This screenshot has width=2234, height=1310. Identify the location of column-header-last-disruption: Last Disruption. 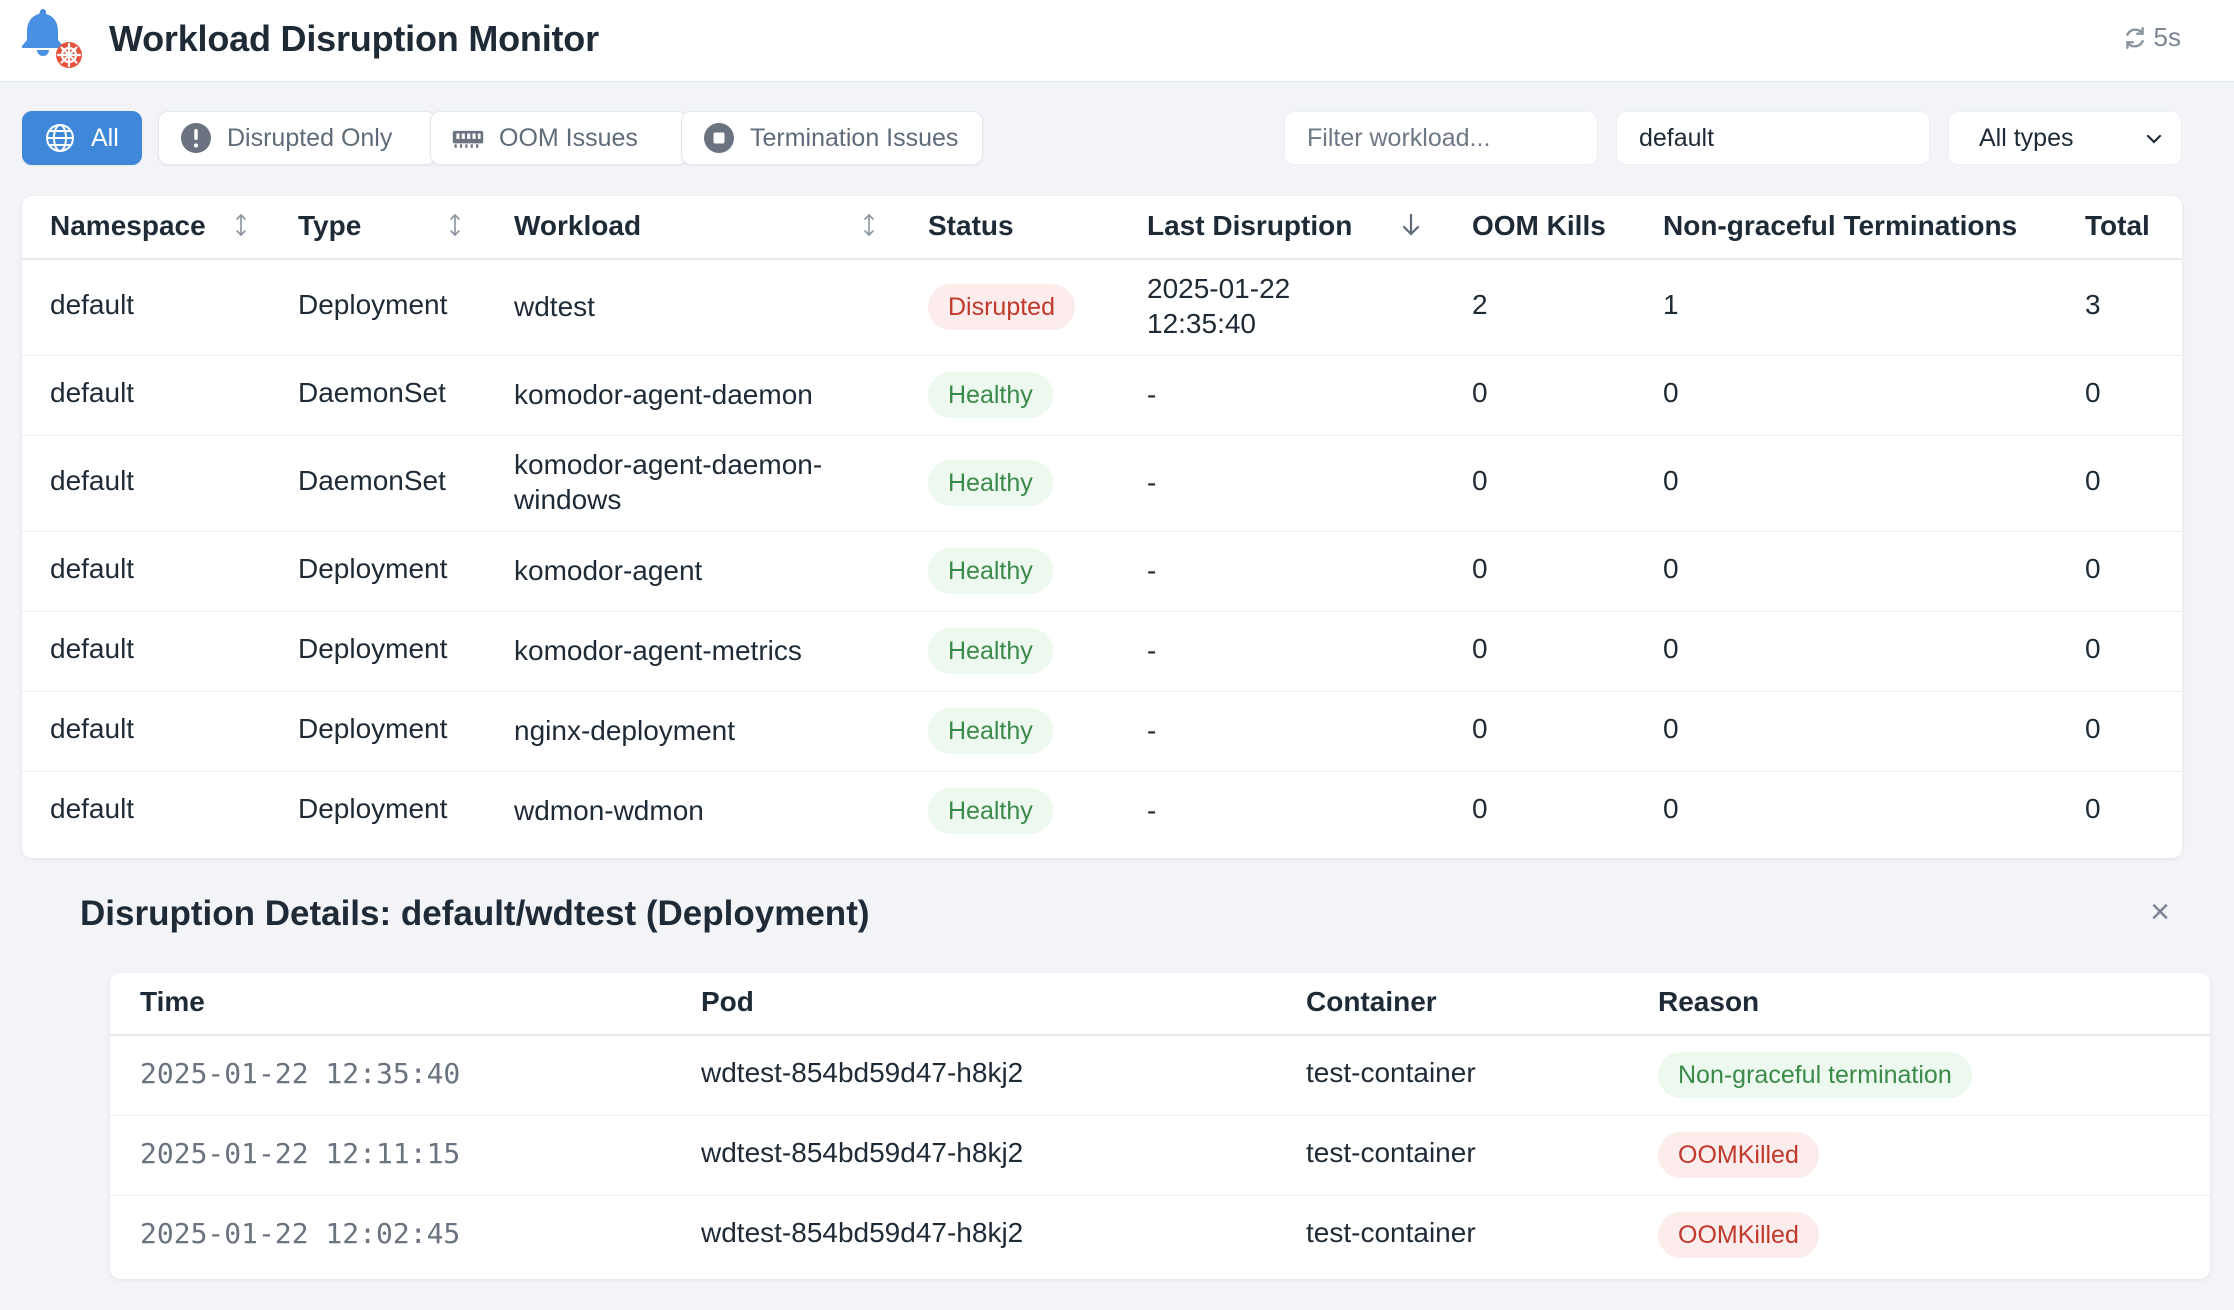
(1249, 226).